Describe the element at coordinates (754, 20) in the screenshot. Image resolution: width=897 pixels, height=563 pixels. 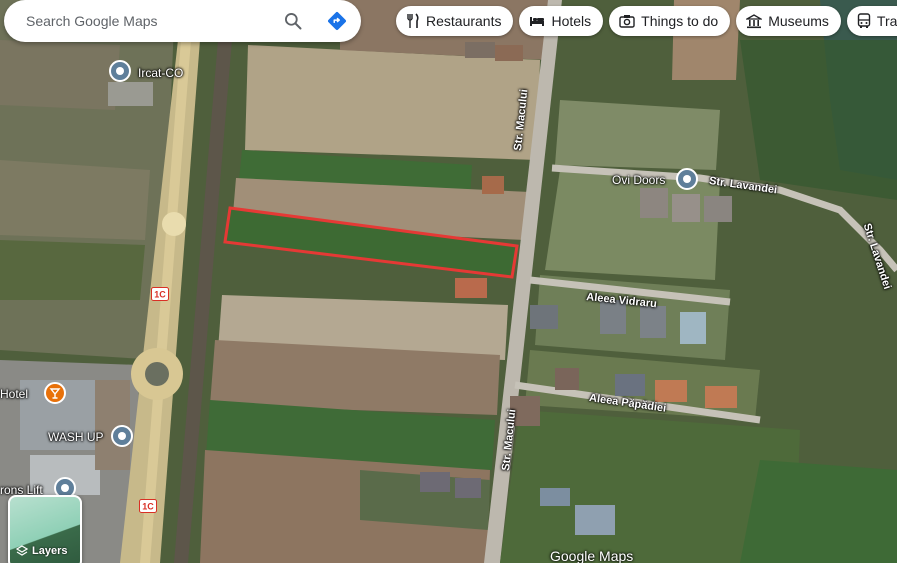
I see `museum-icon` at that location.